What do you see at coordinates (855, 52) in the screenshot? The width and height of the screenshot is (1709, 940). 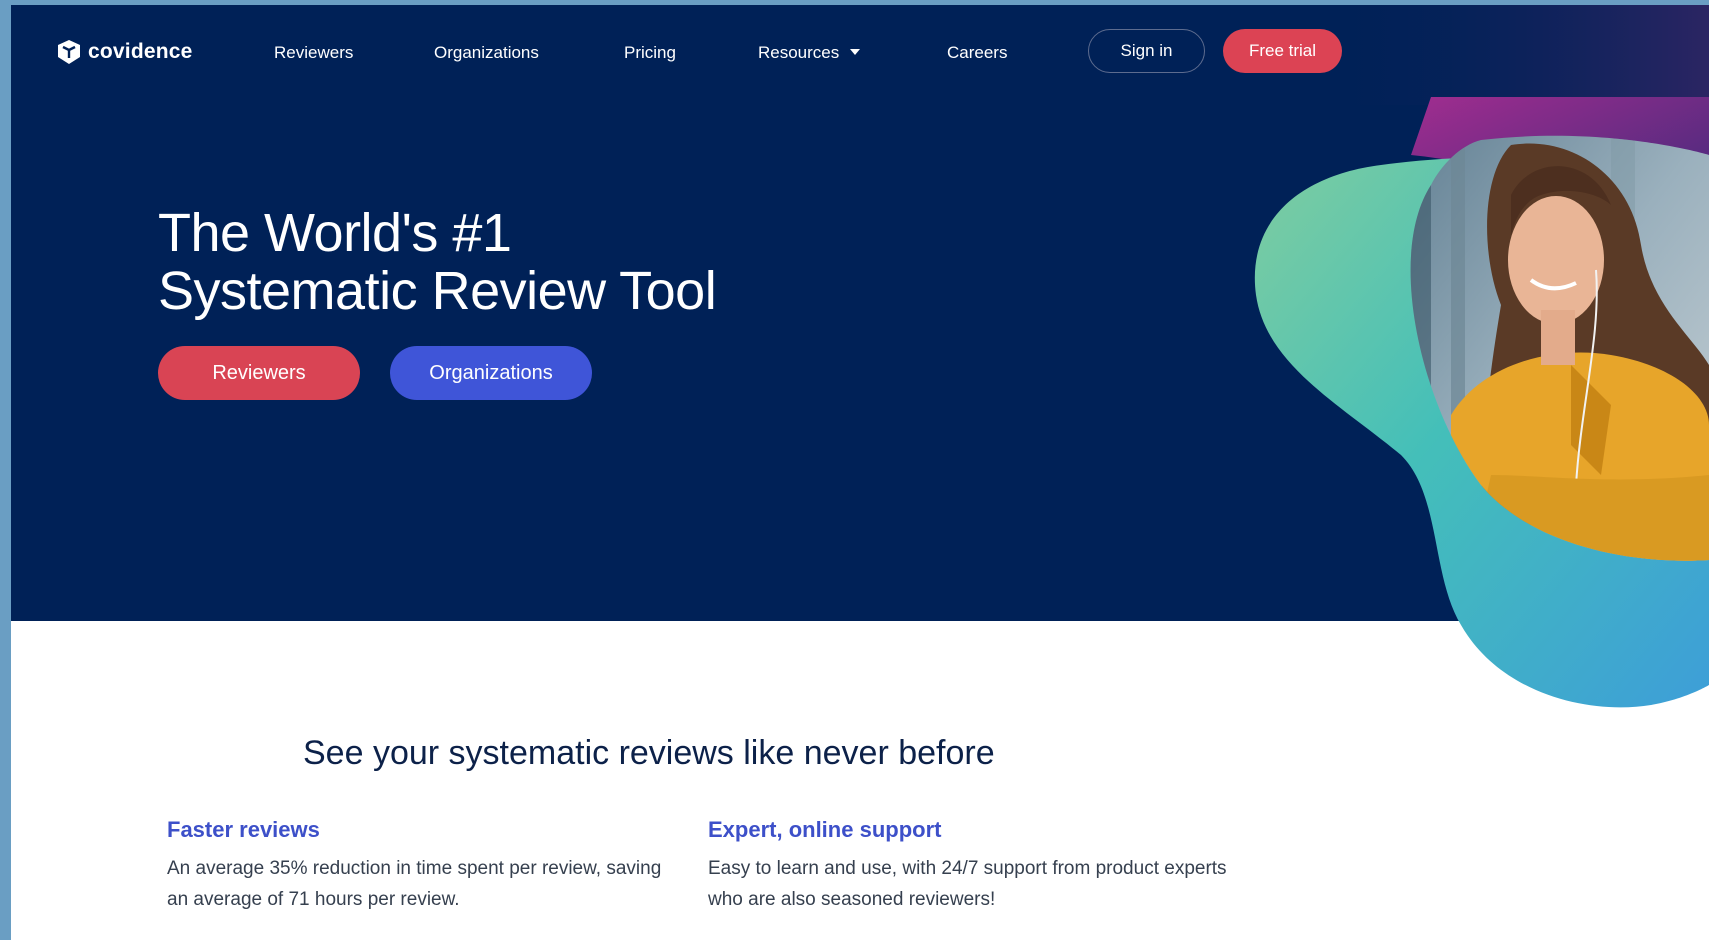 I see `chevron-down-icon` at bounding box center [855, 52].